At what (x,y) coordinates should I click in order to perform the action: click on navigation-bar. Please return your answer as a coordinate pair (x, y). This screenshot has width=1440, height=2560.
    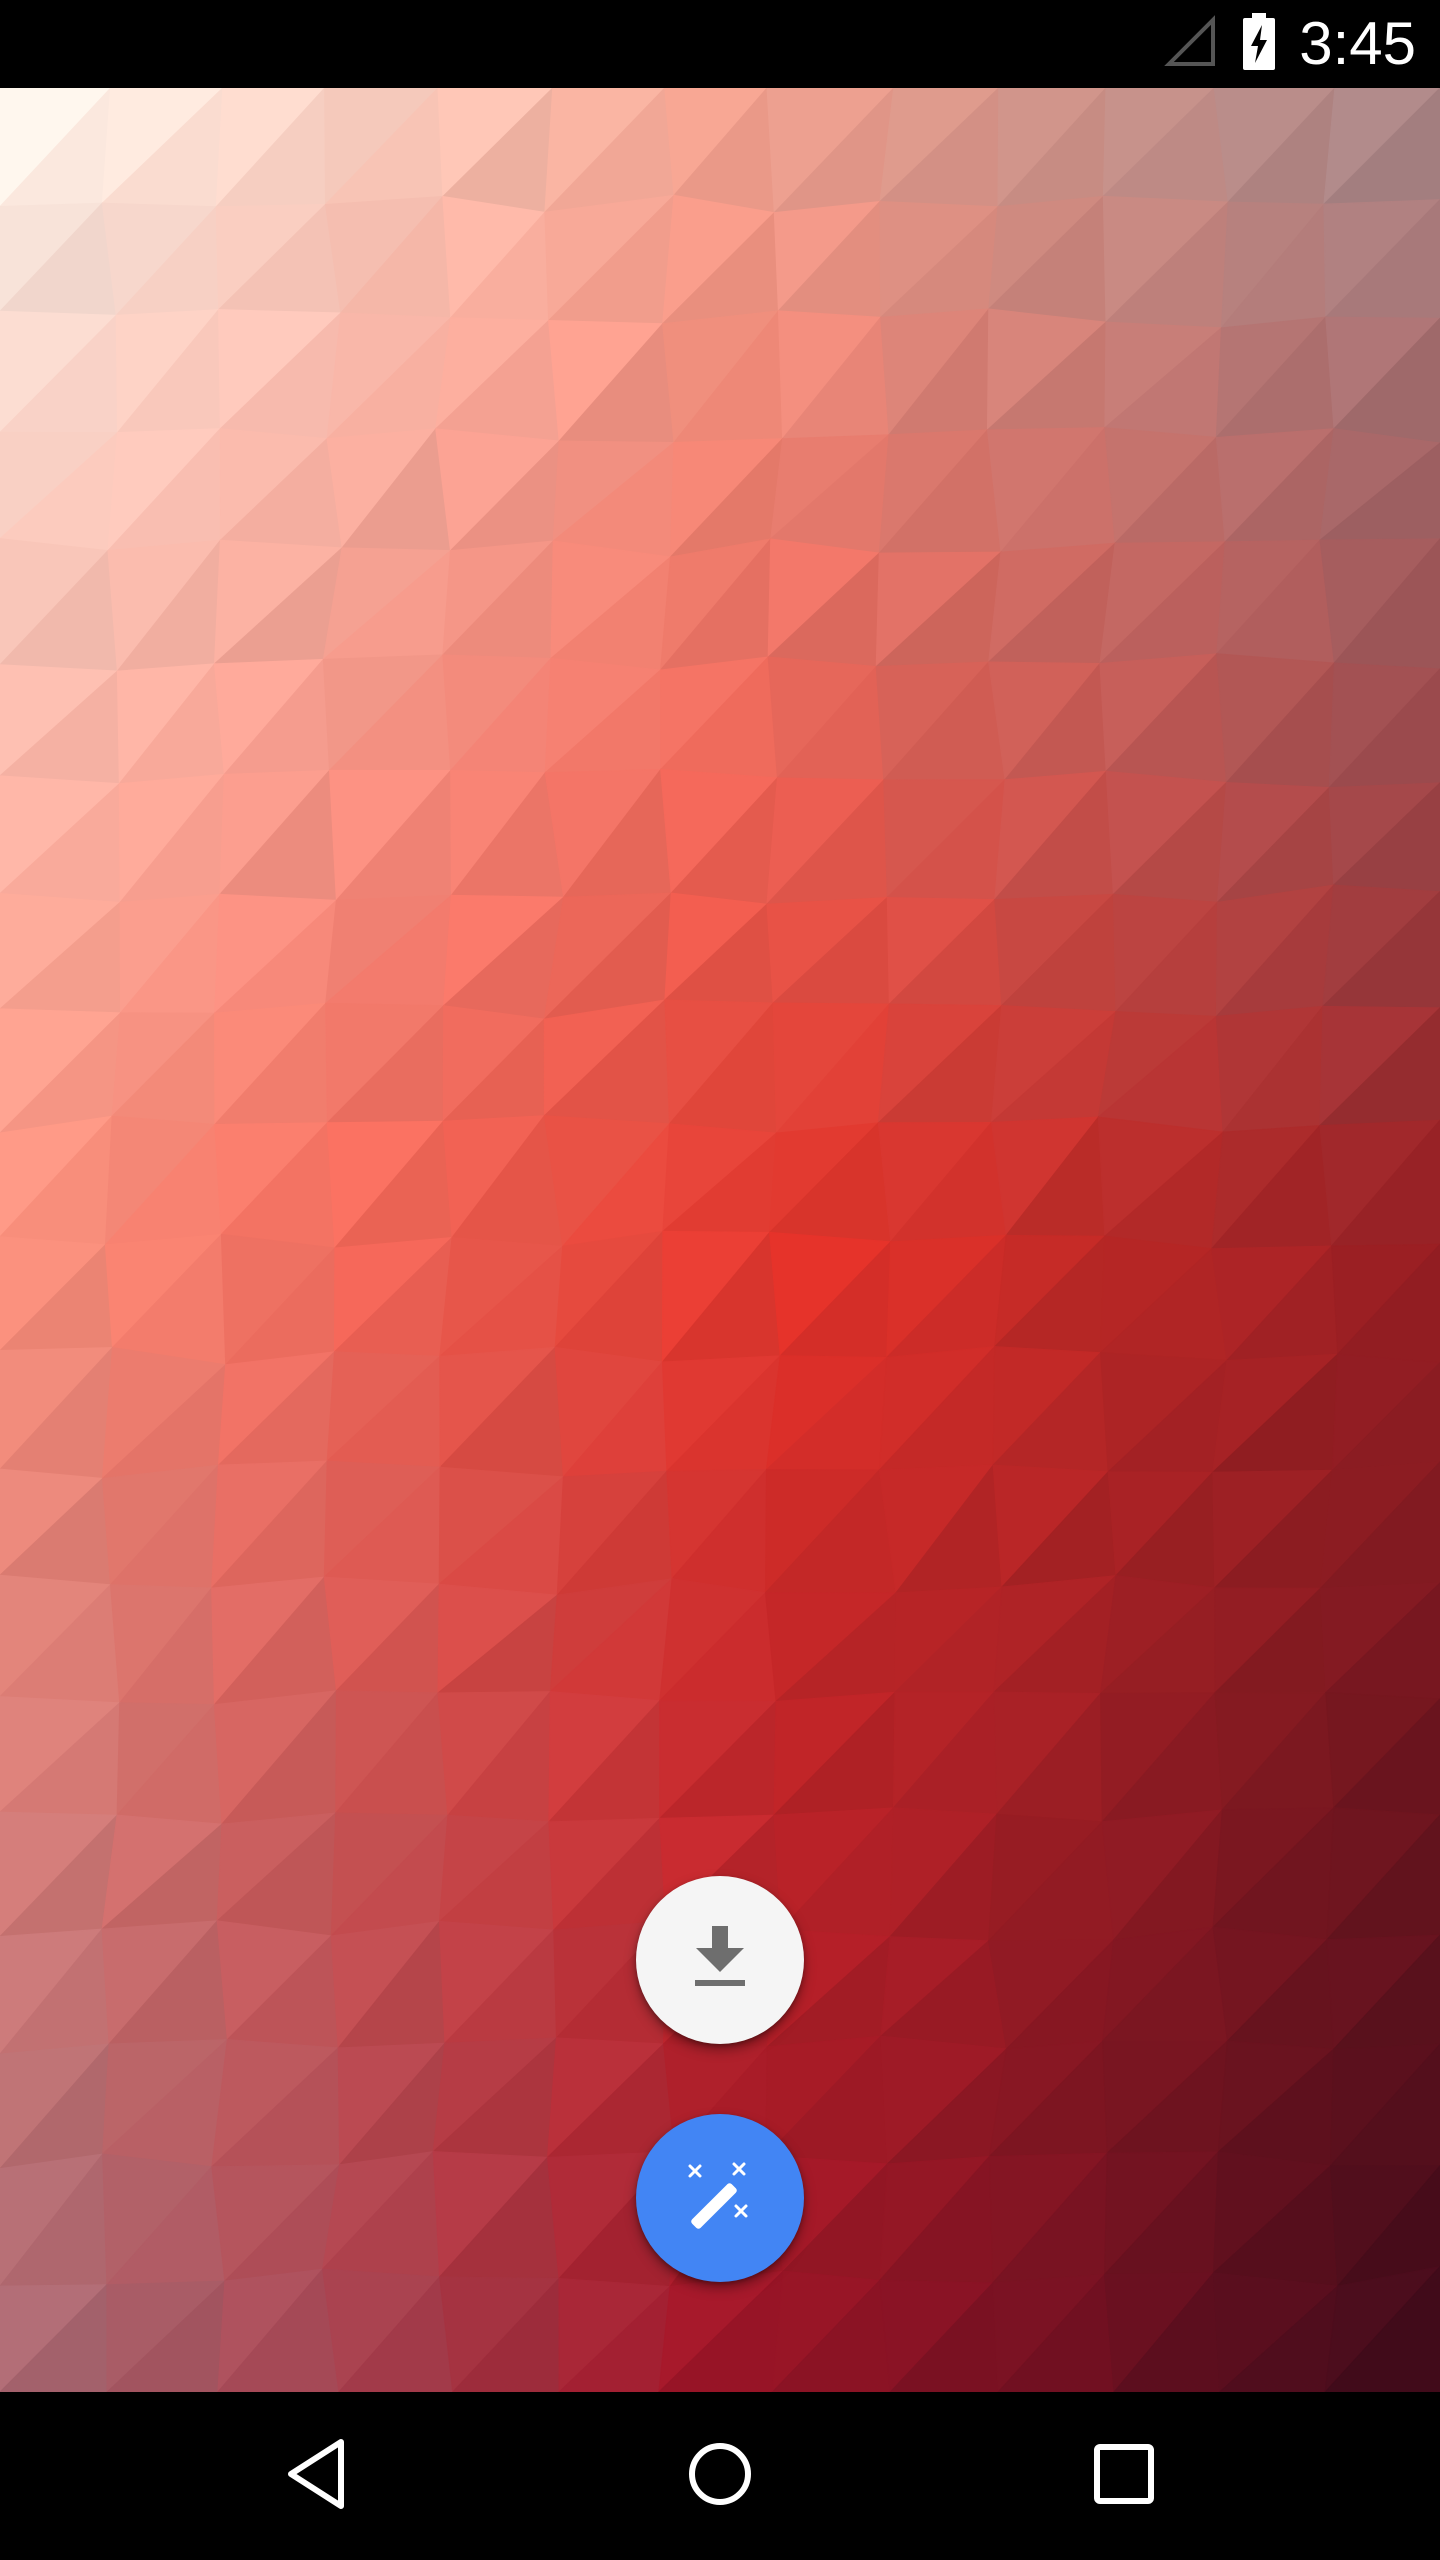
    Looking at the image, I should click on (720, 2476).